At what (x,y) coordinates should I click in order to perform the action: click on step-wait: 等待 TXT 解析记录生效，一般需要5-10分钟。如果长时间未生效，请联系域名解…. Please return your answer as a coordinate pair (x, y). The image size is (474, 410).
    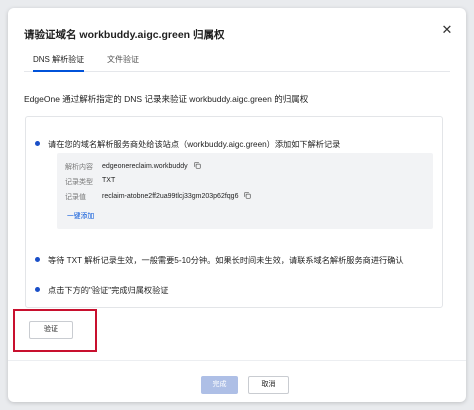
    Looking at the image, I should click on (219, 260).